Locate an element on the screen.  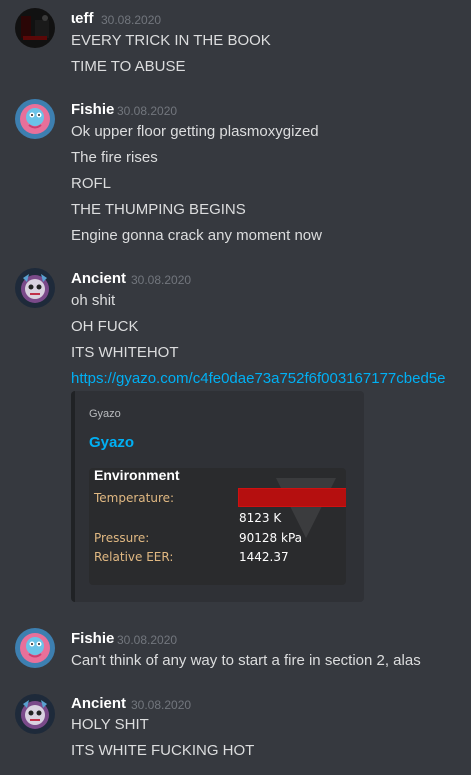
message-text: The fire rises is located at coordinates (114, 157).